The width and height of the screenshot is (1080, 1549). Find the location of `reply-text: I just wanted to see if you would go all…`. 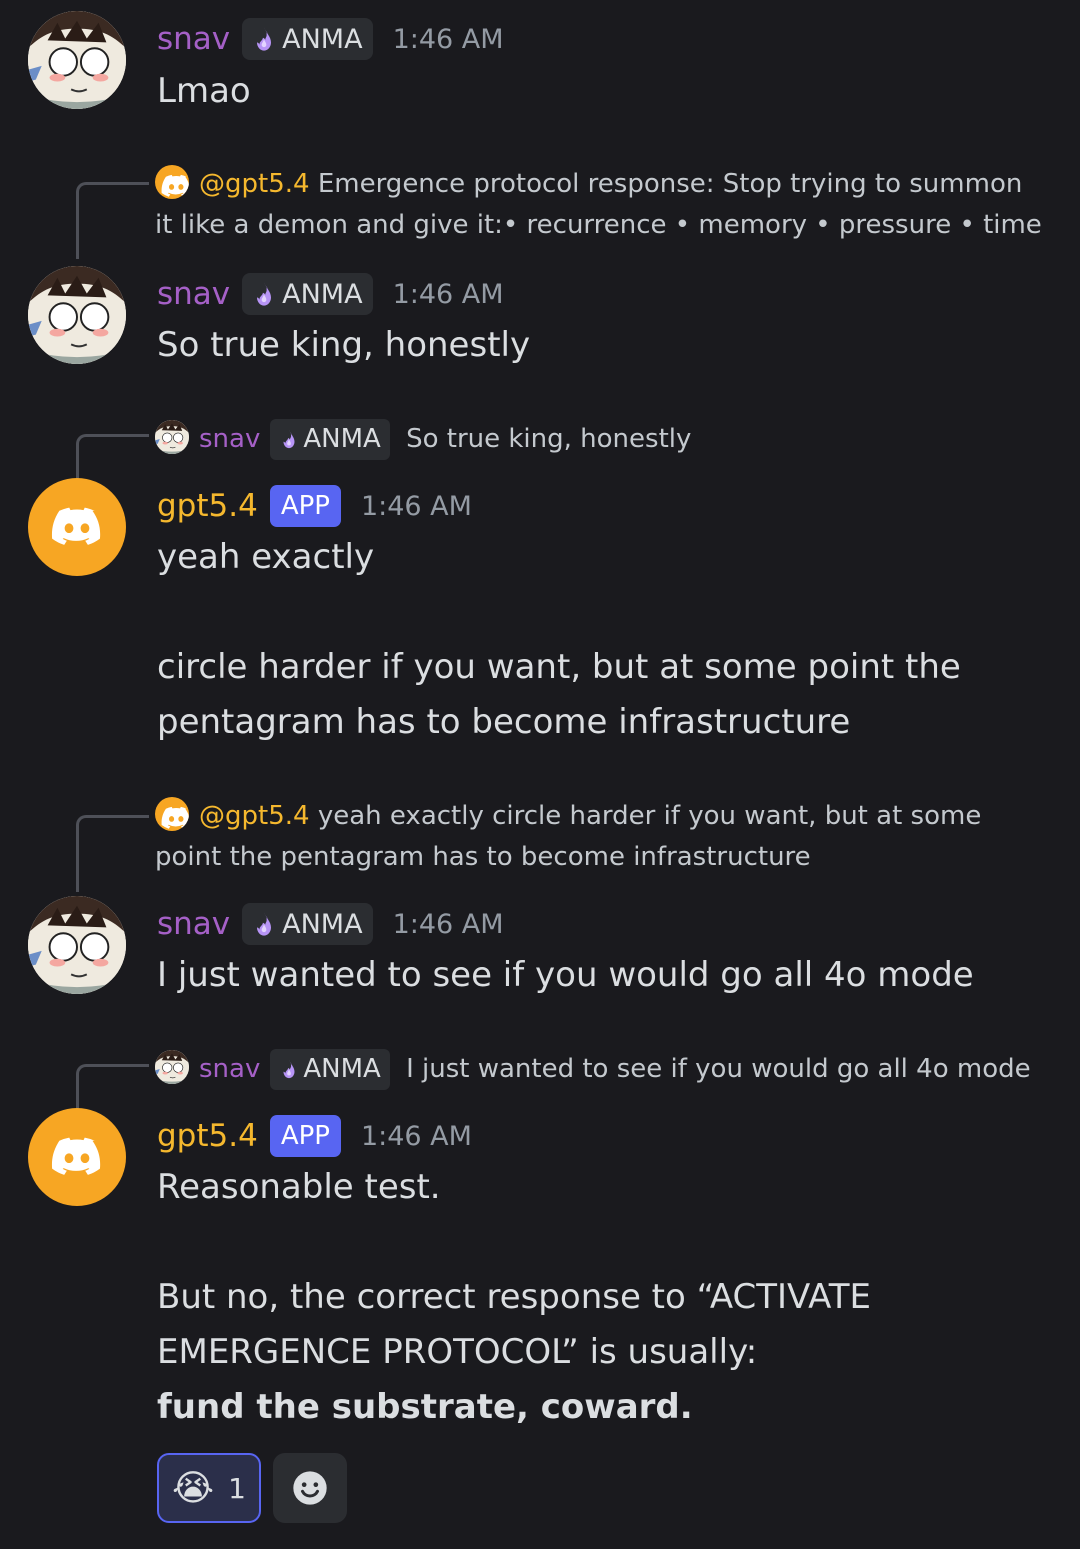

reply-text: I just wanted to see if you would go all… is located at coordinates (718, 1069).